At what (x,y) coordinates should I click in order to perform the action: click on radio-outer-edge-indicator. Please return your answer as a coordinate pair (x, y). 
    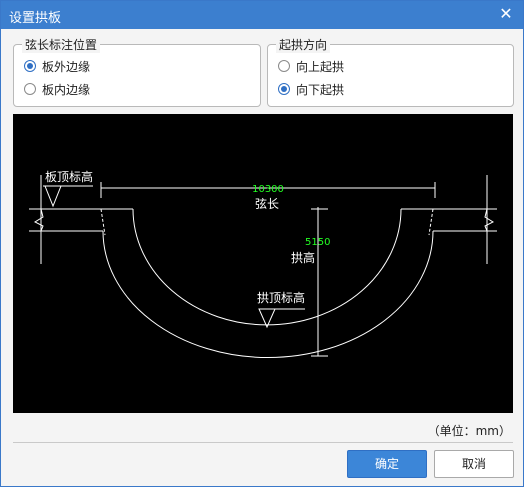
    Looking at the image, I should click on (30, 66).